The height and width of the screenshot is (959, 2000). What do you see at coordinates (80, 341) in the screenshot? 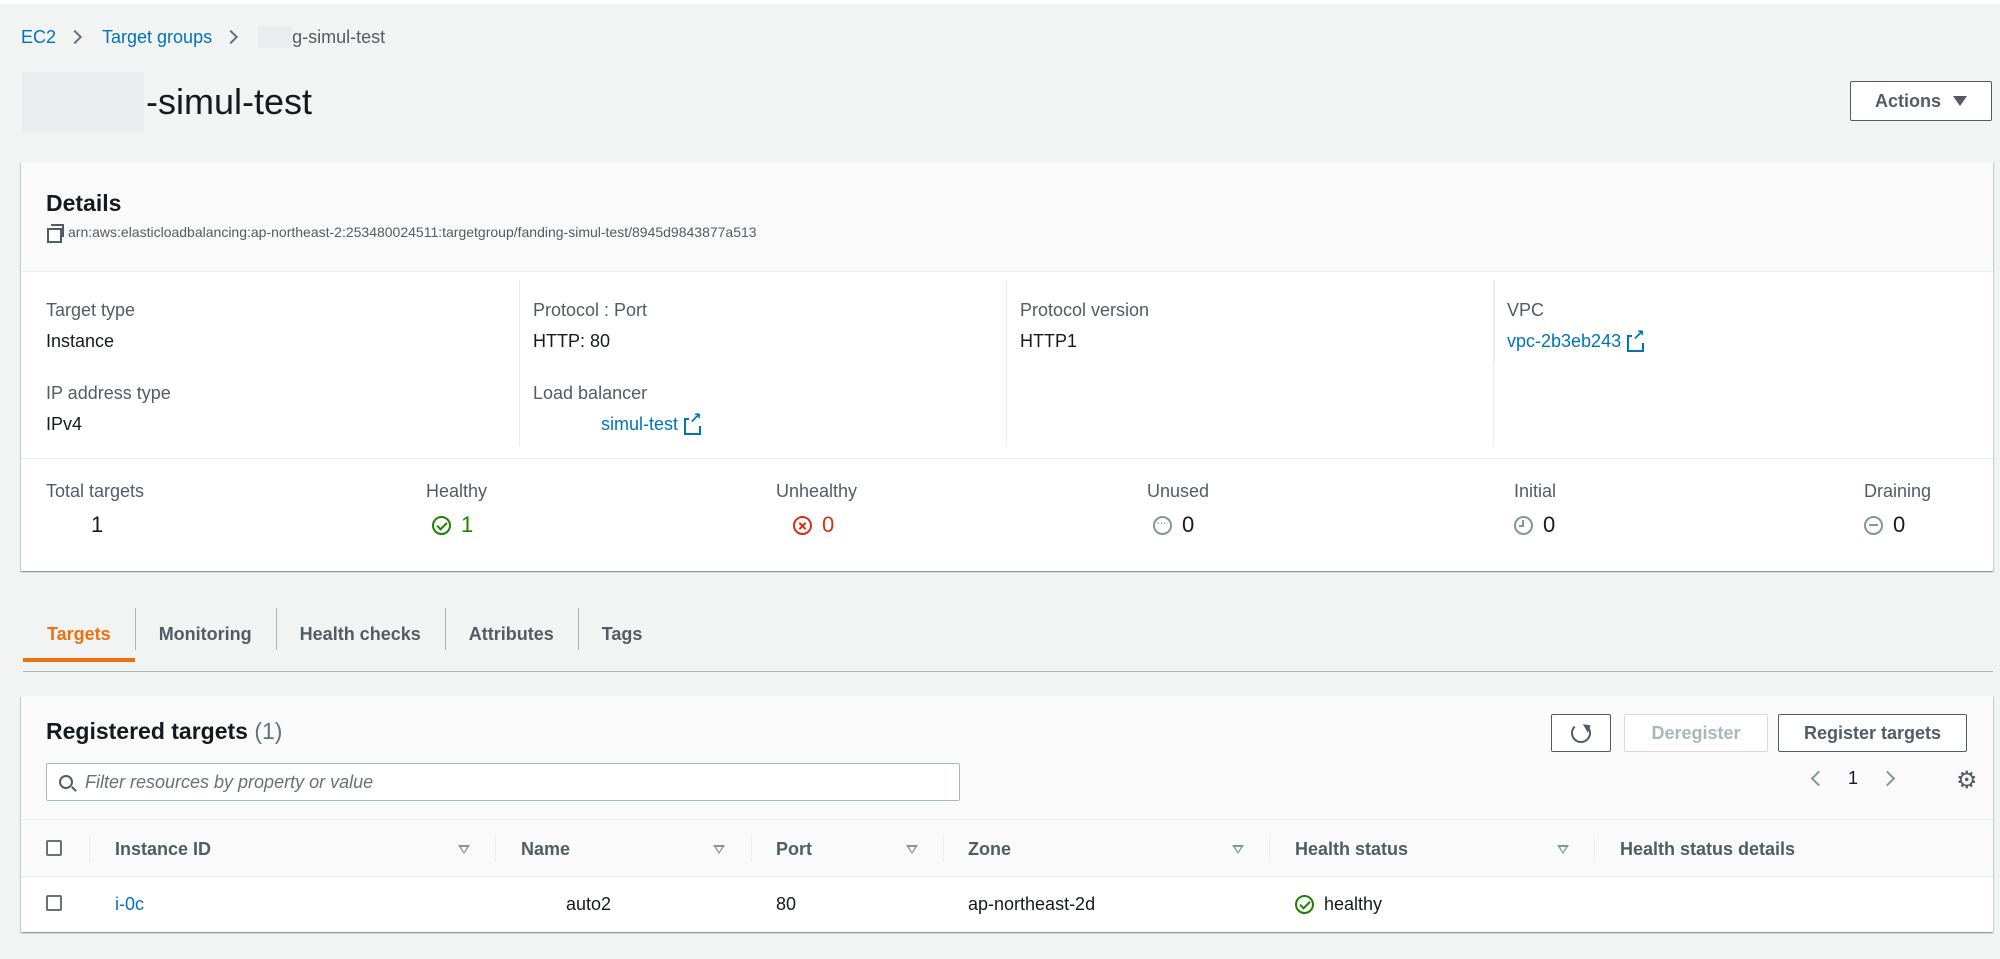
I see `target-type-value: Instance` at bounding box center [80, 341].